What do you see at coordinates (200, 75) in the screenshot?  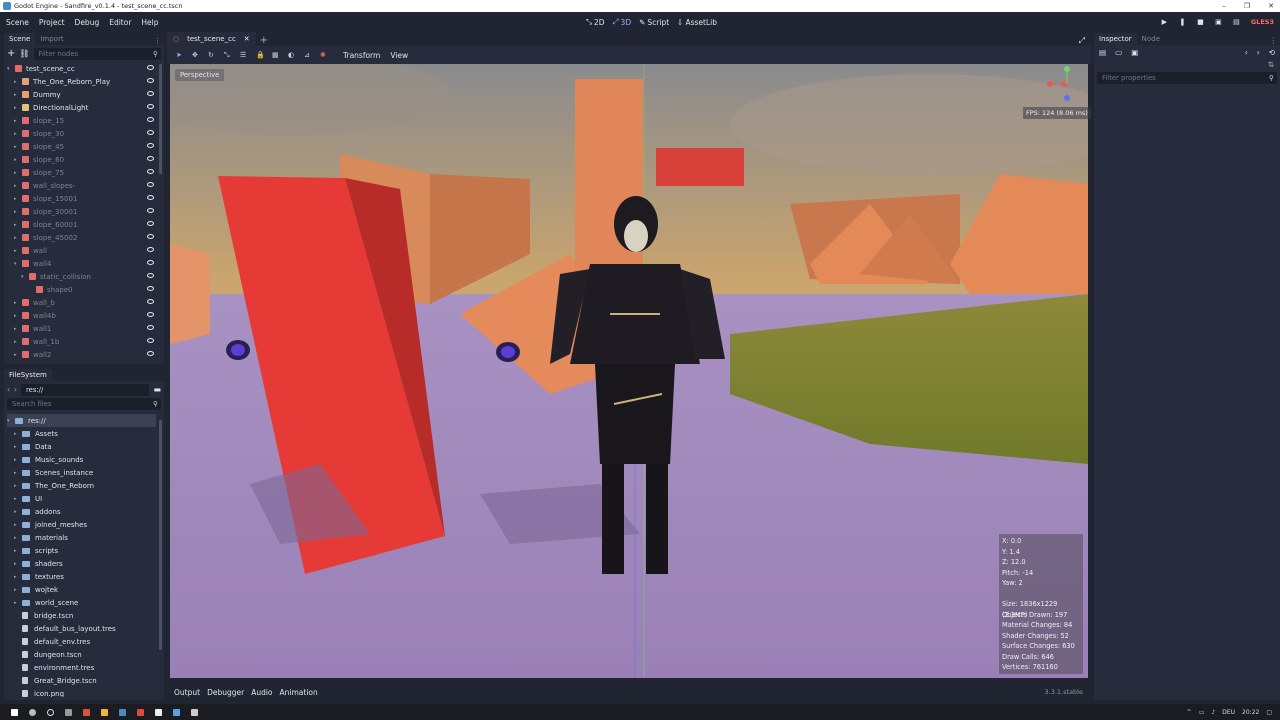 I see `perspective-menu: Perspective` at bounding box center [200, 75].